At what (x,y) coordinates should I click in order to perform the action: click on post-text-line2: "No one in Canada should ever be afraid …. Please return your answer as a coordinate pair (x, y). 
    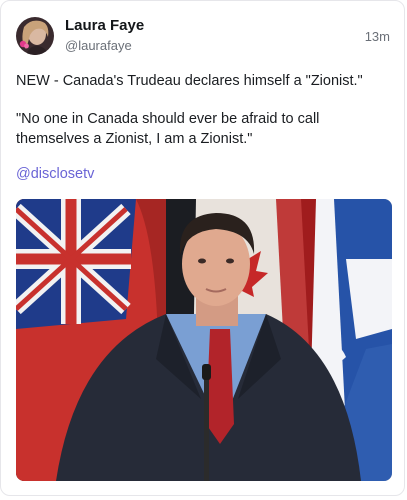
    Looking at the image, I should click on (168, 129).